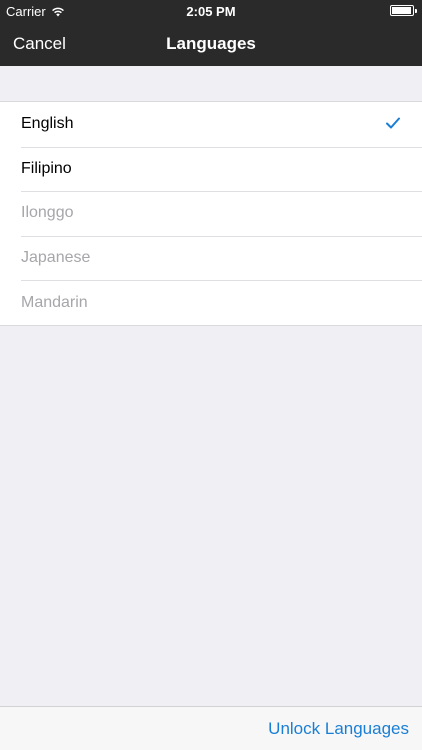 This screenshot has height=750, width=422. I want to click on status-time: 2:05 PM, so click(211, 11).